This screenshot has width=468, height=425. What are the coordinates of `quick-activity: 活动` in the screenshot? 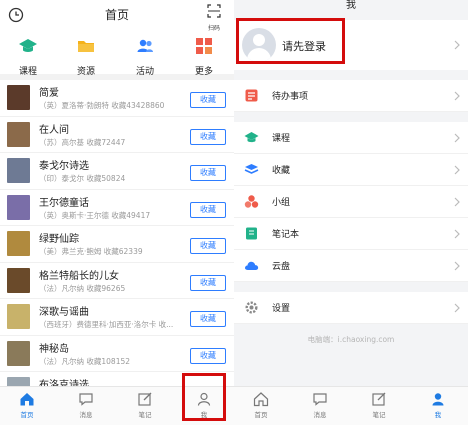 It's located at (145, 57).